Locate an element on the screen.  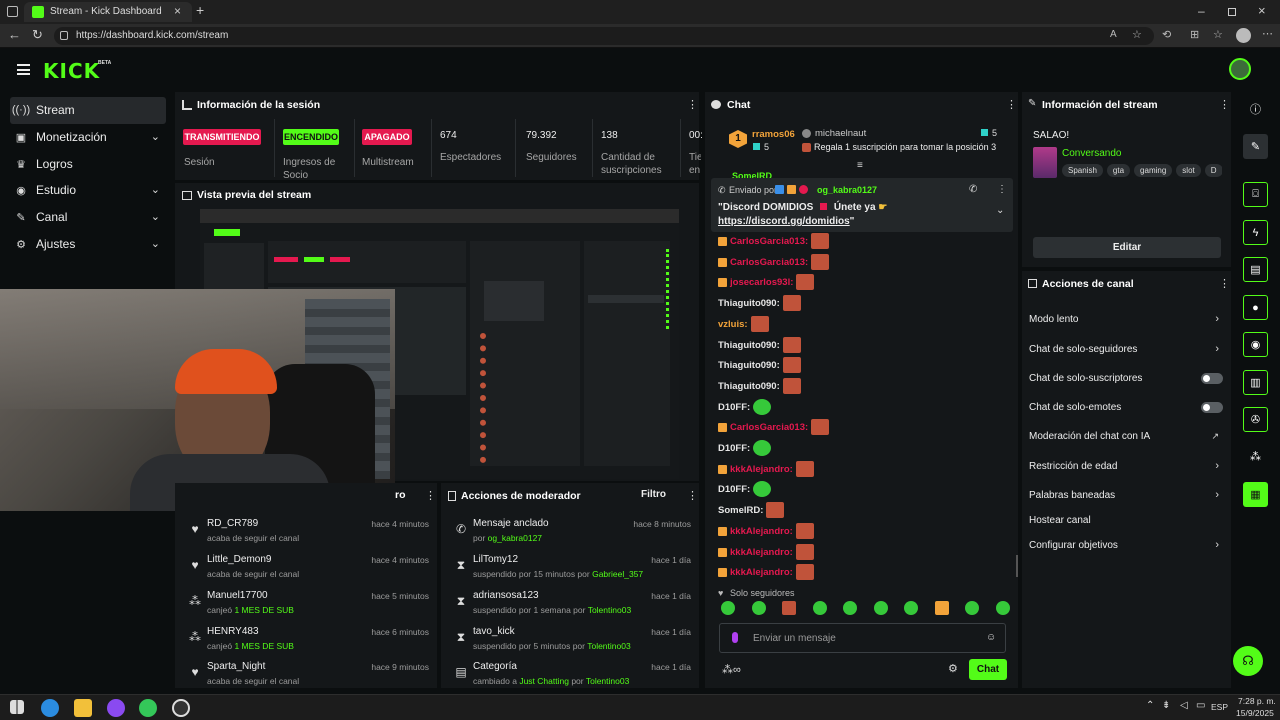
chat-username: vzluis: is located at coordinates (733, 324).